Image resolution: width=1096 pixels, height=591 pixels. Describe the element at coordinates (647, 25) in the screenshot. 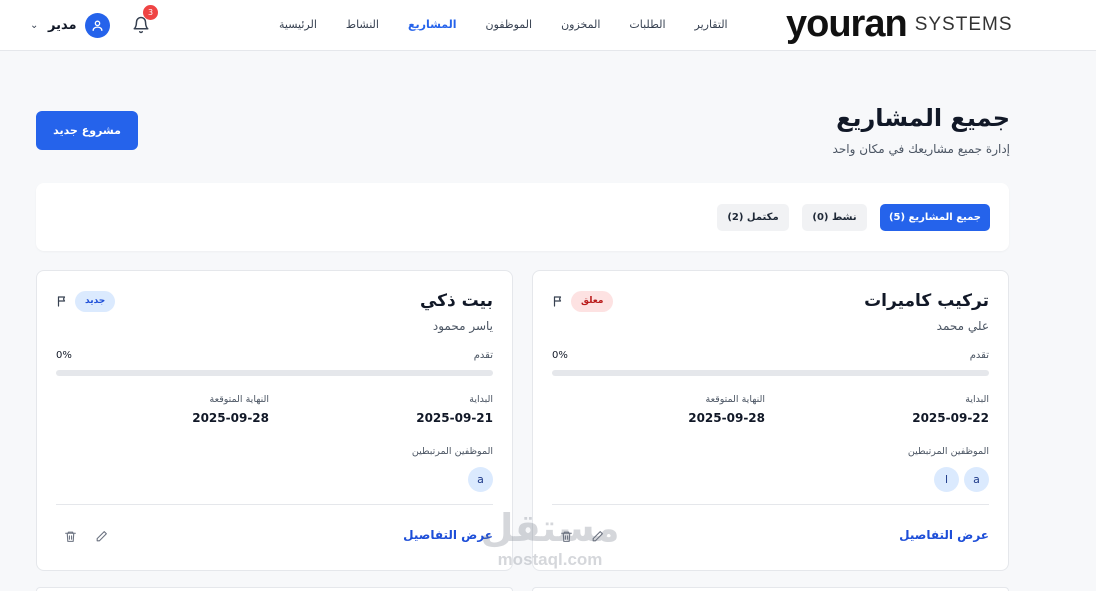

I see `nav-item-orders: الطلبات` at that location.